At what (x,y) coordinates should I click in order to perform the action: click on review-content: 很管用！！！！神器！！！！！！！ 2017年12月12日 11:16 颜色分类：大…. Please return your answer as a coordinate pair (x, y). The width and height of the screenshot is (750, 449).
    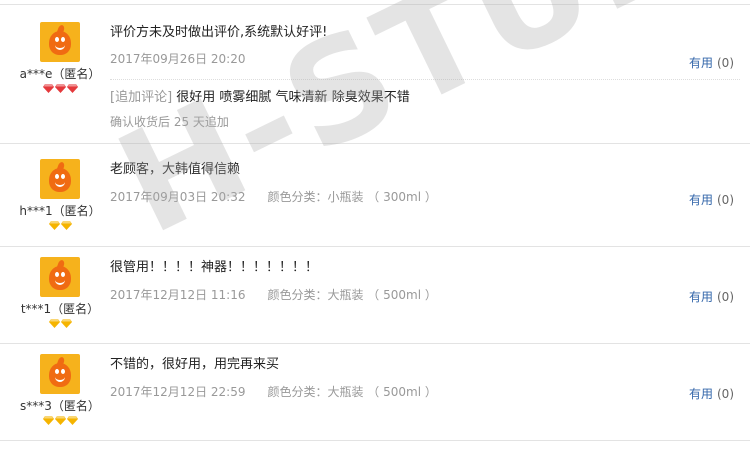
    Looking at the image, I should click on (370, 281).